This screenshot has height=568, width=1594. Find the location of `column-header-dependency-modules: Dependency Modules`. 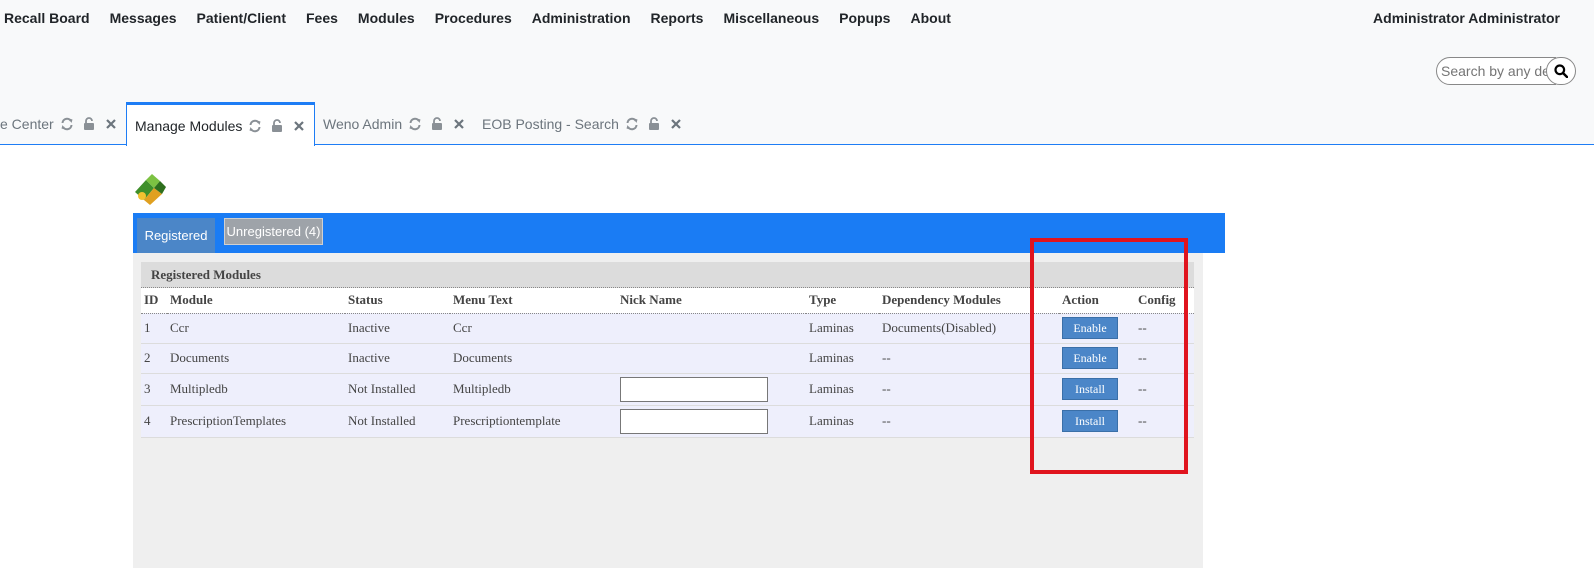

column-header-dependency-modules: Dependency Modules is located at coordinates (969, 301).